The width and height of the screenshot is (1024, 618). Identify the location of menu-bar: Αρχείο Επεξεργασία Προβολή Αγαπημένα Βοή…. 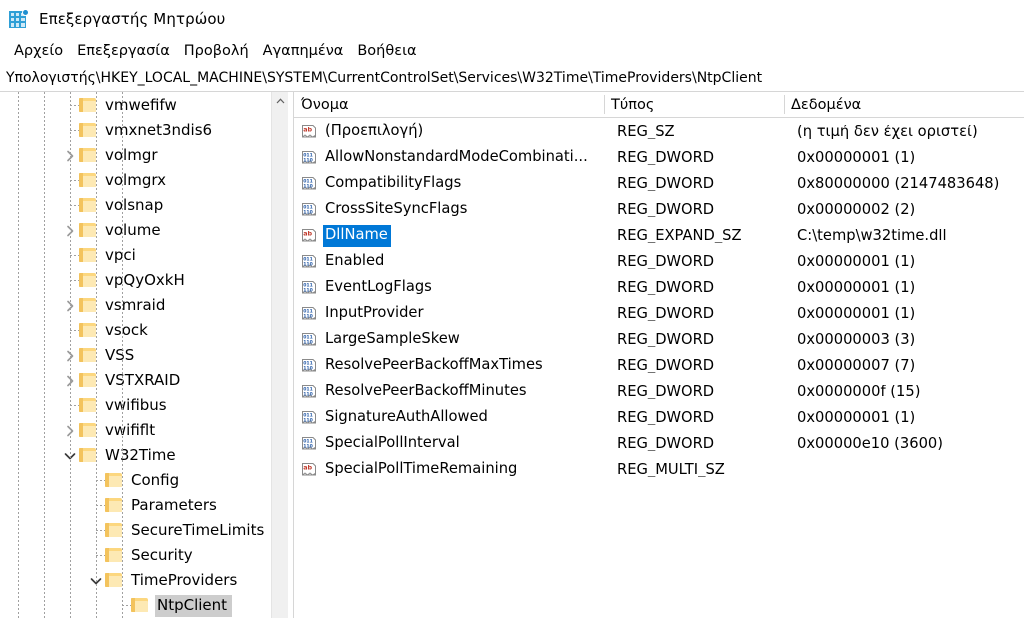
(512, 51).